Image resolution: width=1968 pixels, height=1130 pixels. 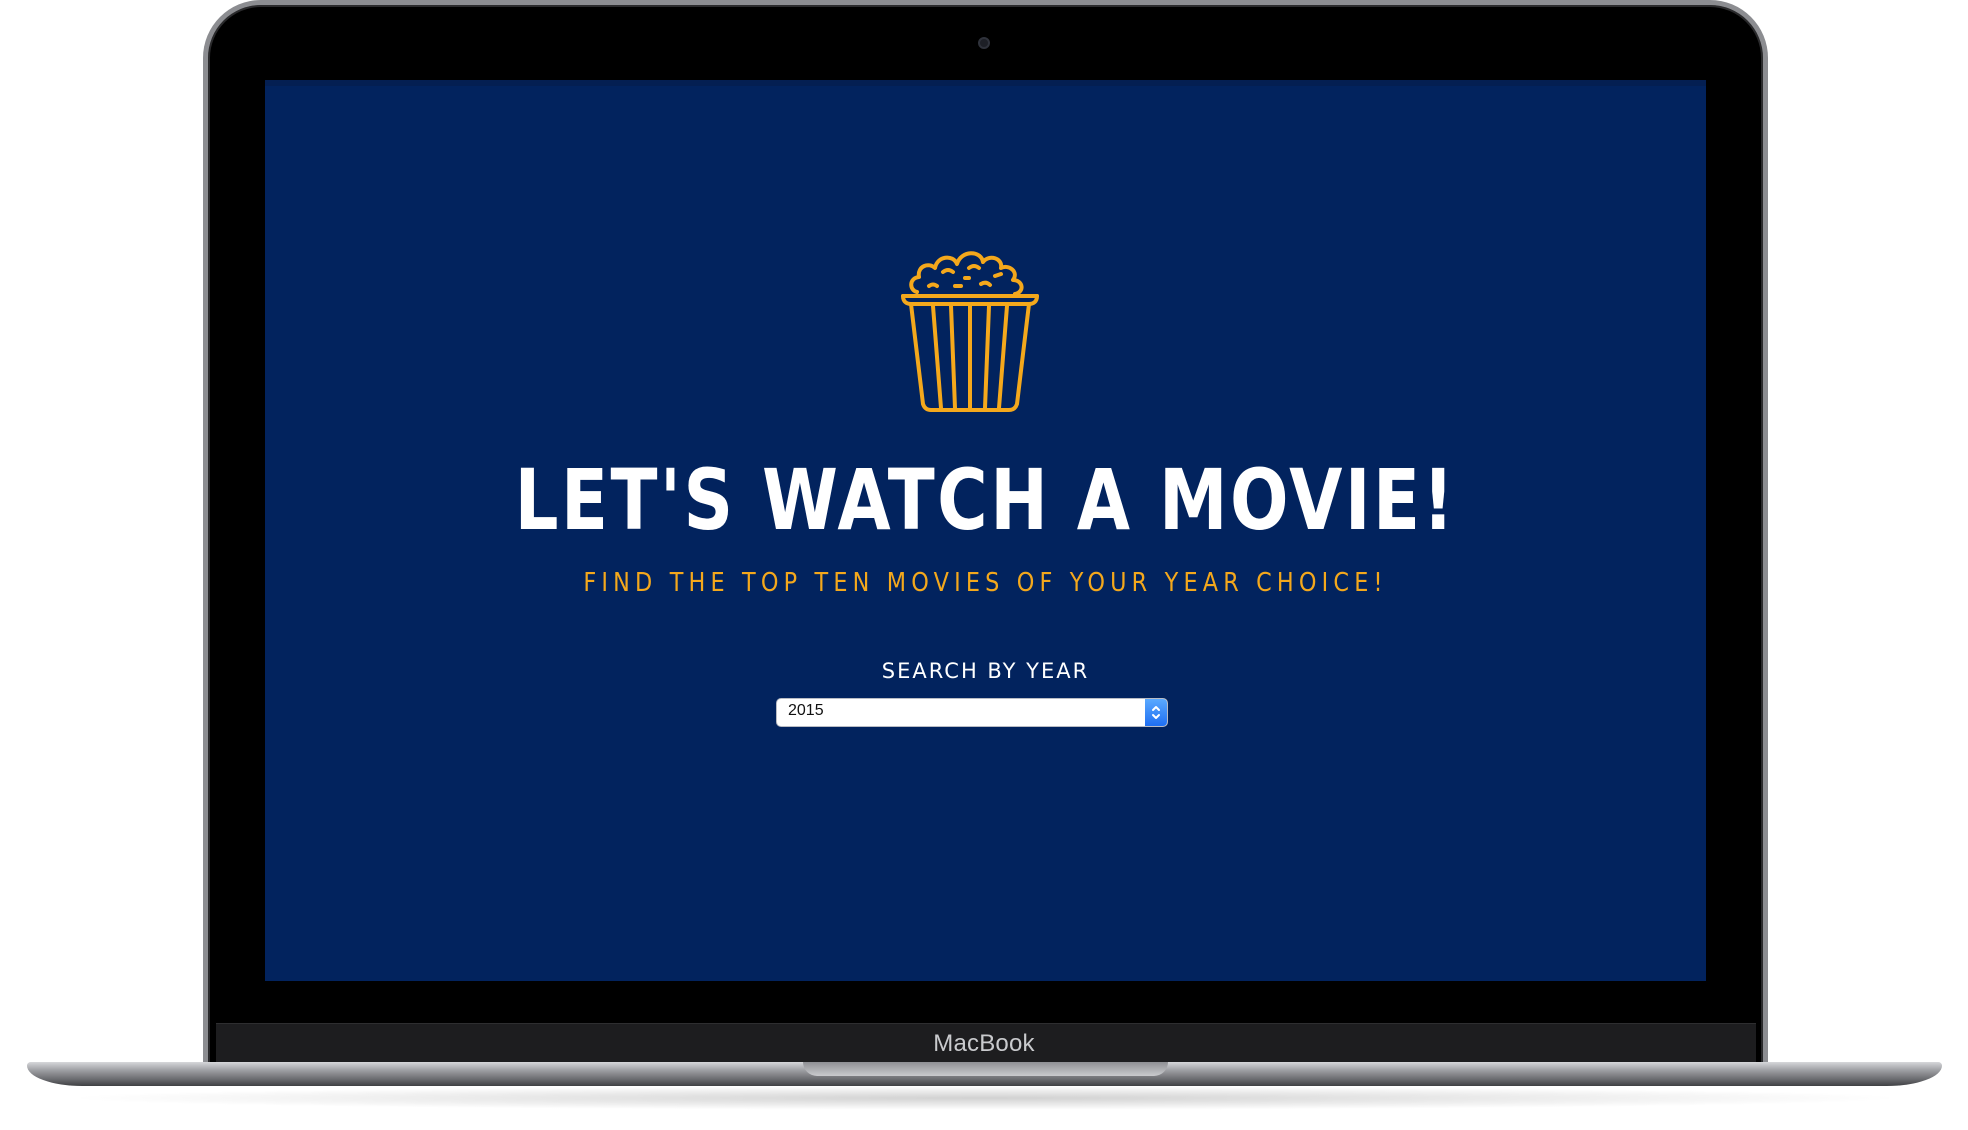 I want to click on laptop-opening-notch, so click(x=985, y=1069).